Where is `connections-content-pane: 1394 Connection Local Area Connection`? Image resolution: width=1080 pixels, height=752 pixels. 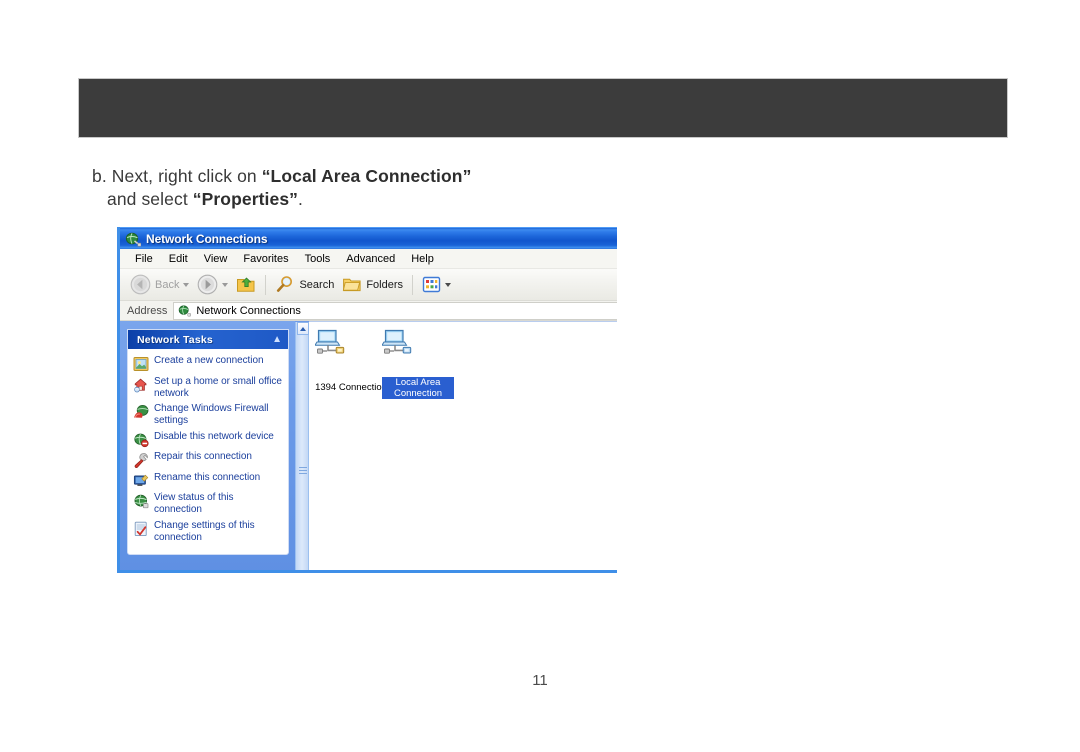 connections-content-pane: 1394 Connection Local Area Connection is located at coordinates (463, 445).